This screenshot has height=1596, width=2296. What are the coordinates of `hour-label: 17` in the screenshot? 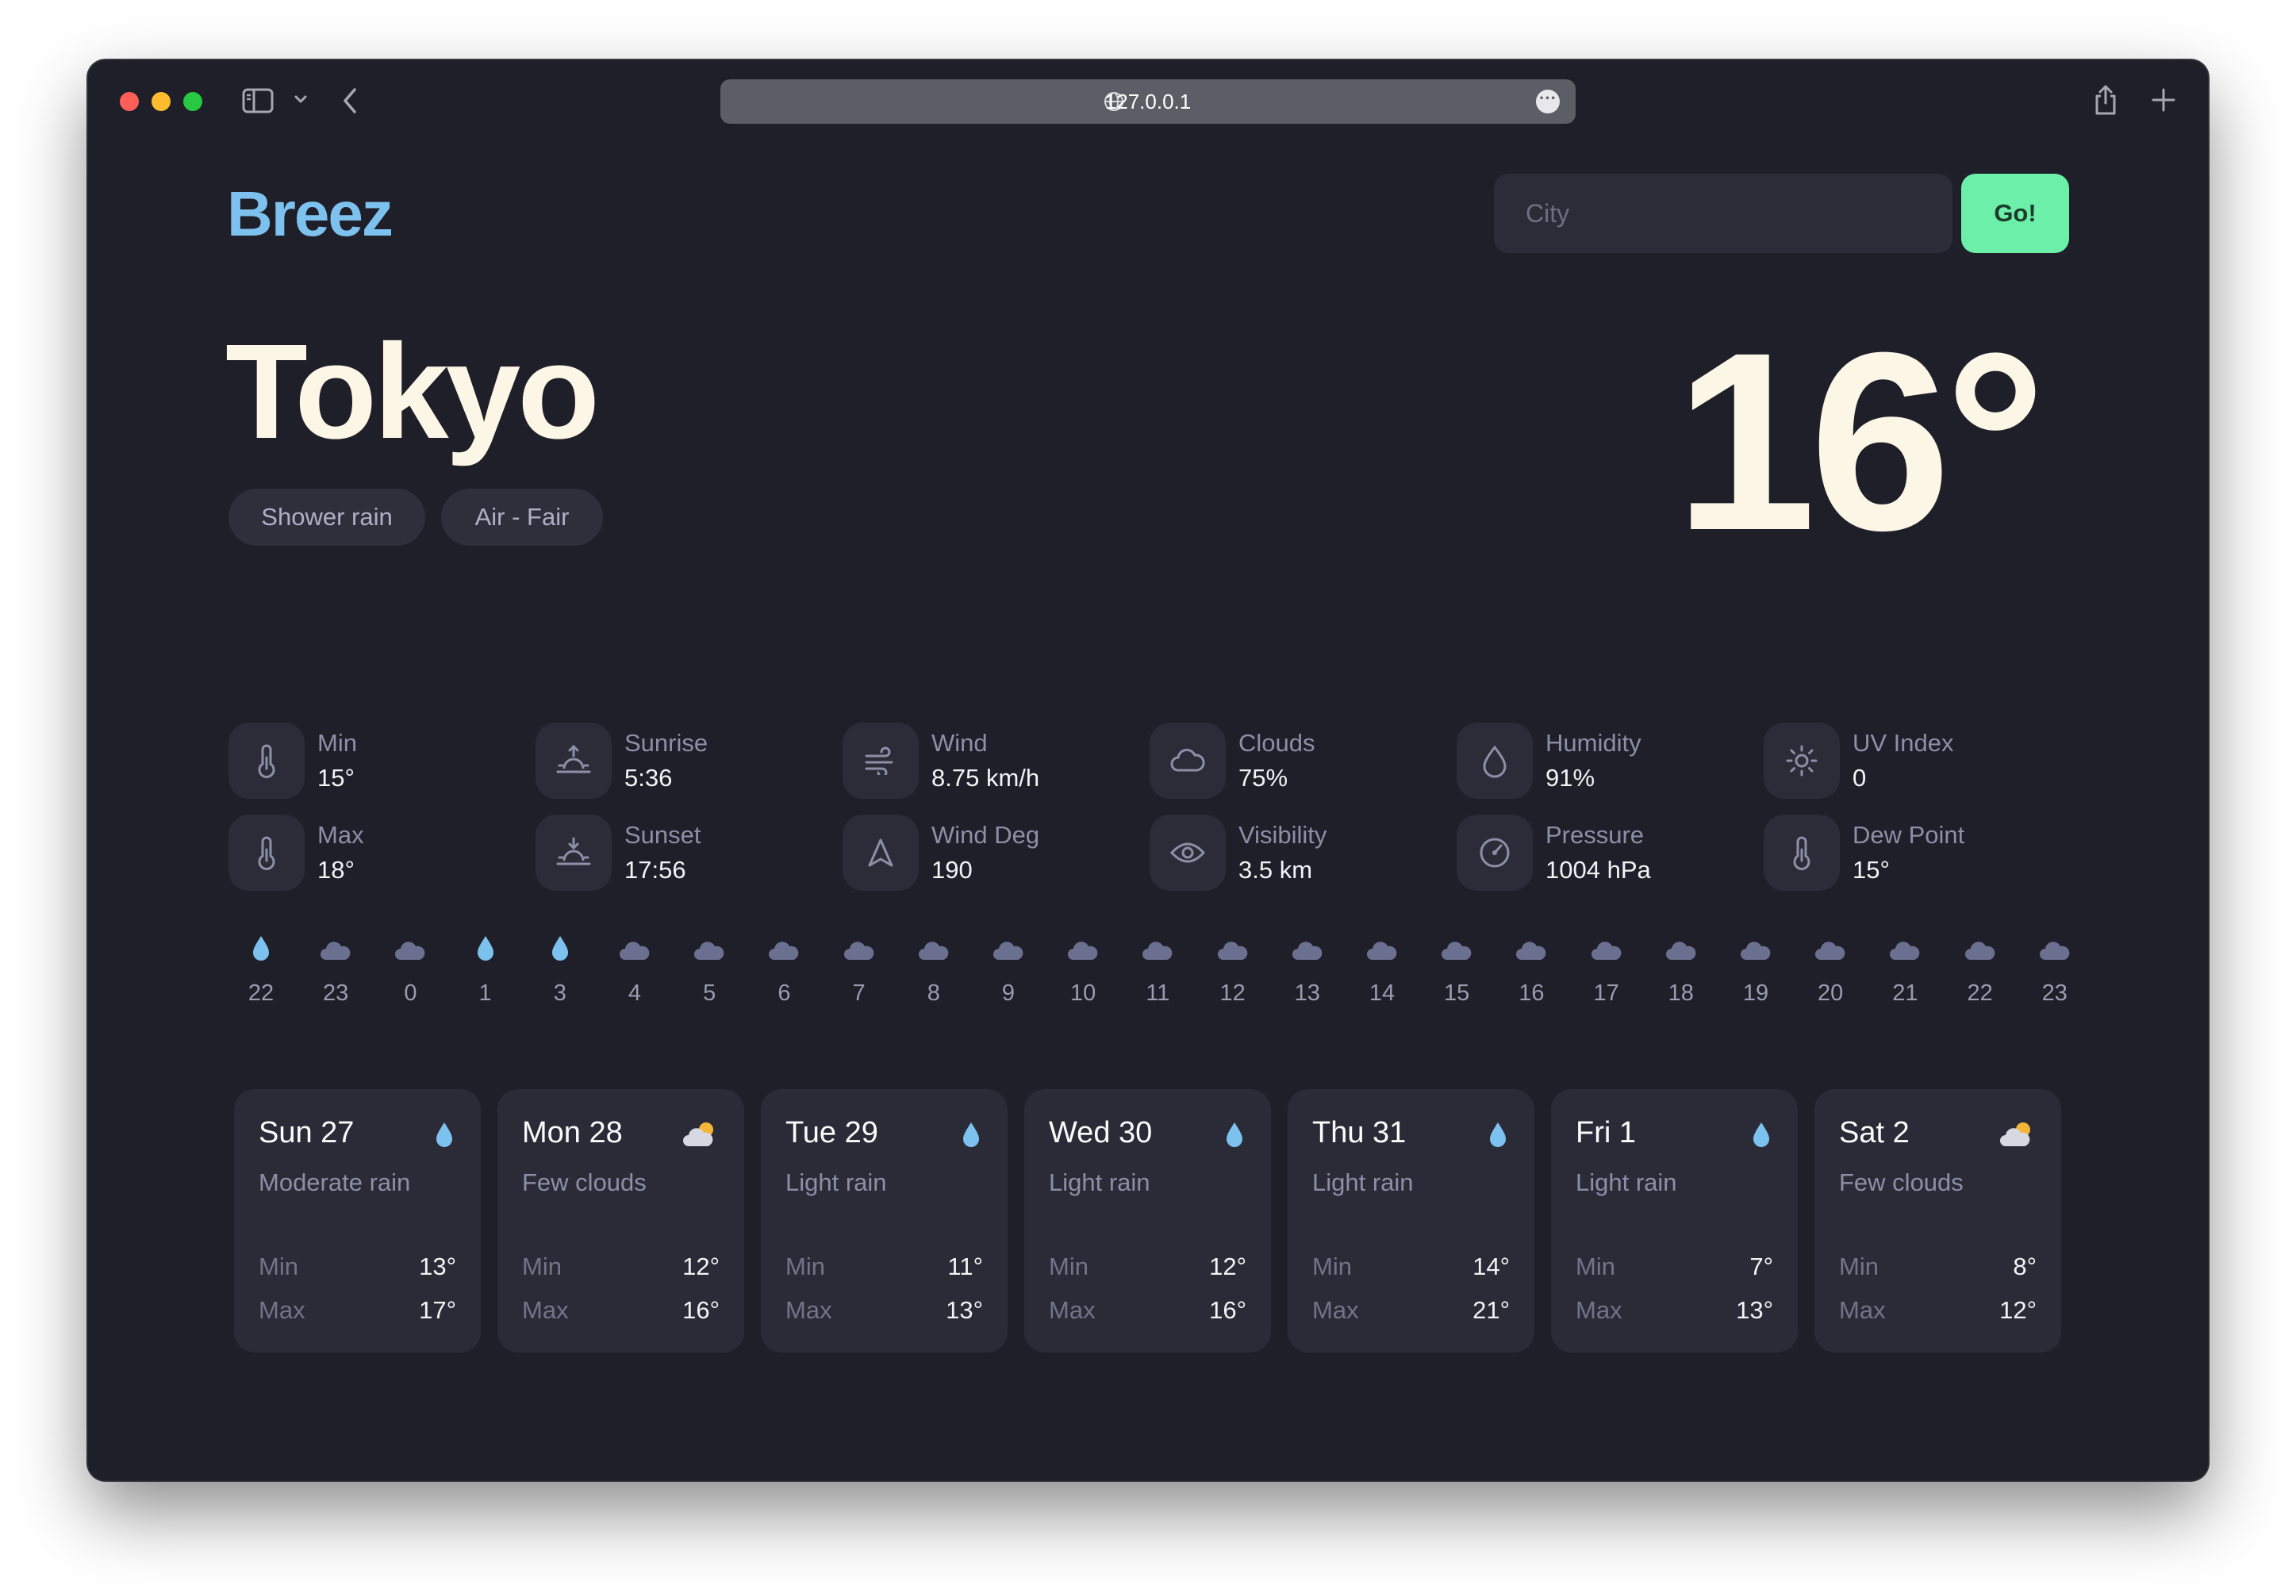 It's located at (1606, 993).